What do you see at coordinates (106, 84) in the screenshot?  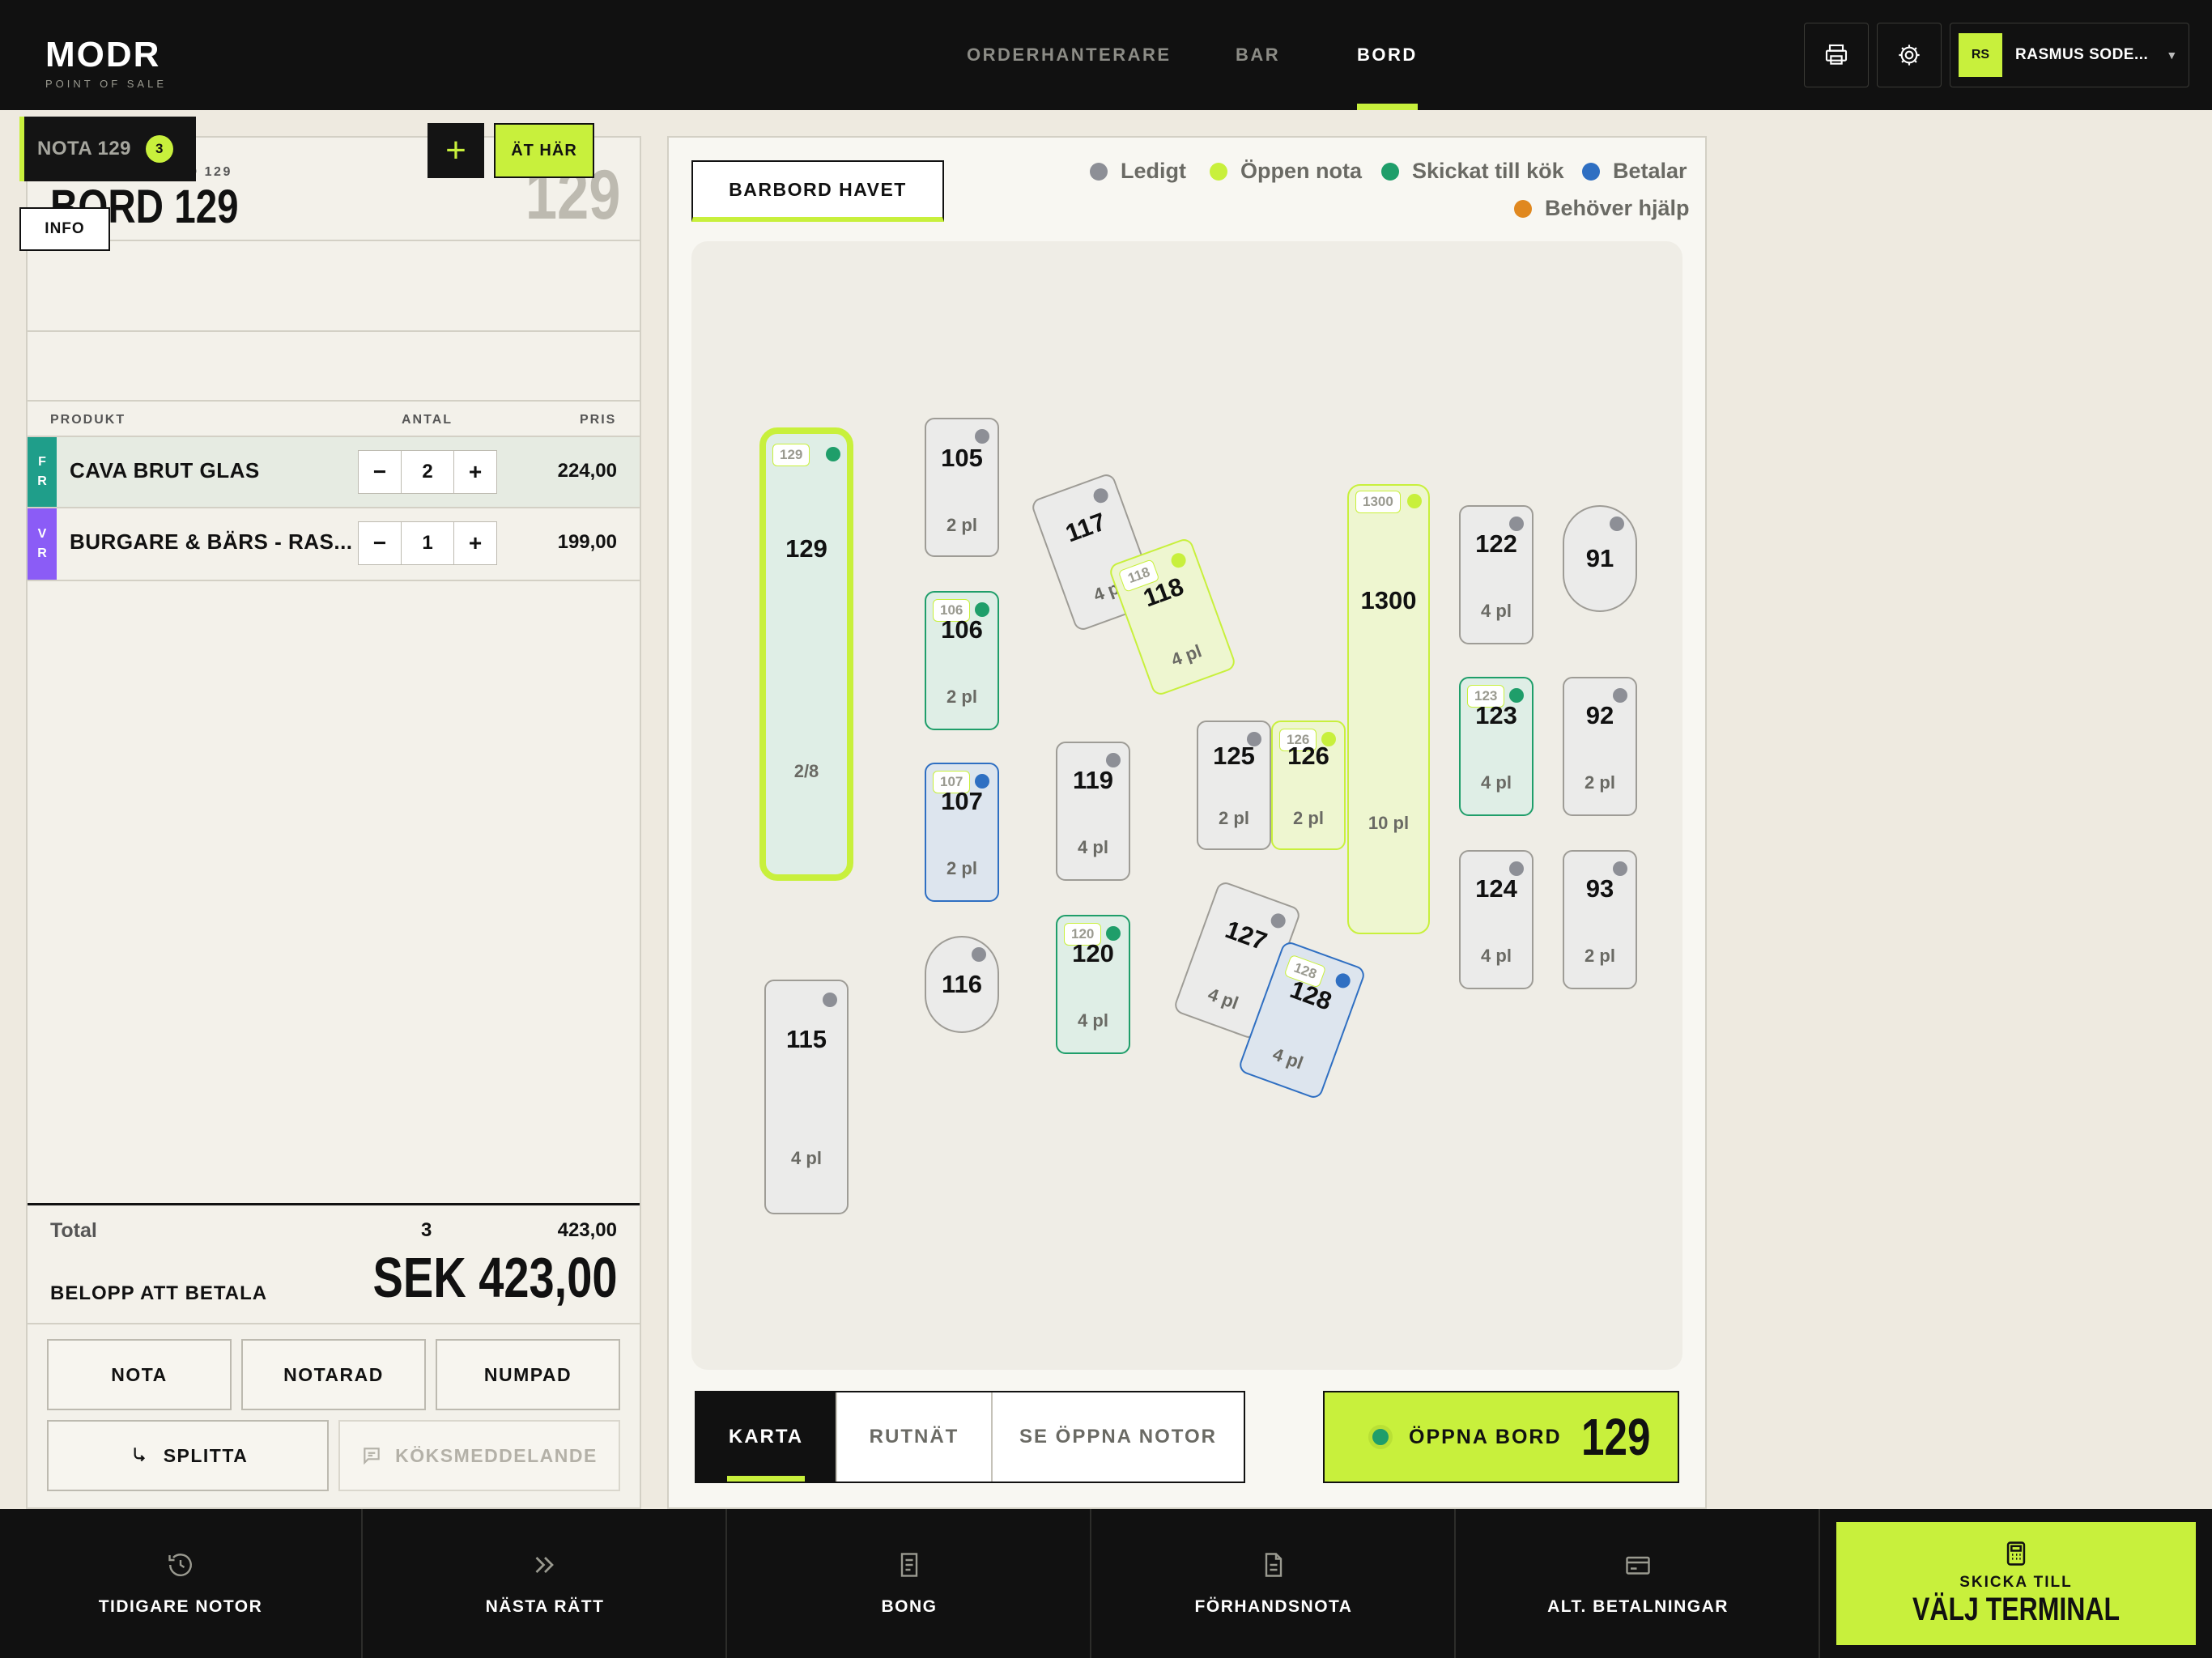 I see `logo-tagline: POINT OF SALE` at bounding box center [106, 84].